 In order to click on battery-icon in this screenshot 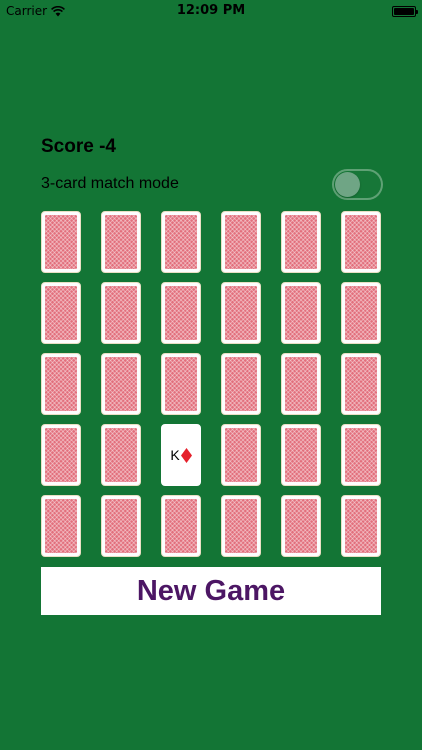, I will do `click(405, 11)`.